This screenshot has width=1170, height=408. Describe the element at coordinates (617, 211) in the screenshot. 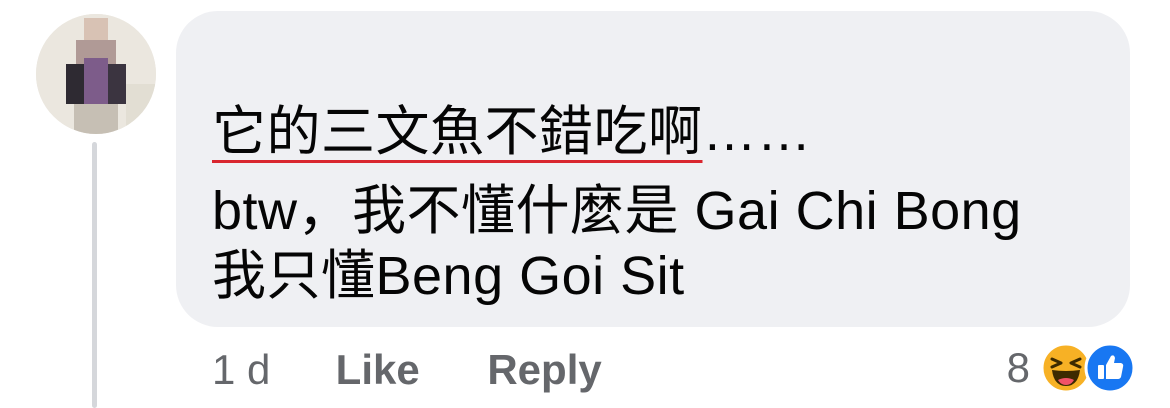

I see `comment-text-line-2: btw，我不懂什麼是 Gai Chi Bong` at that location.